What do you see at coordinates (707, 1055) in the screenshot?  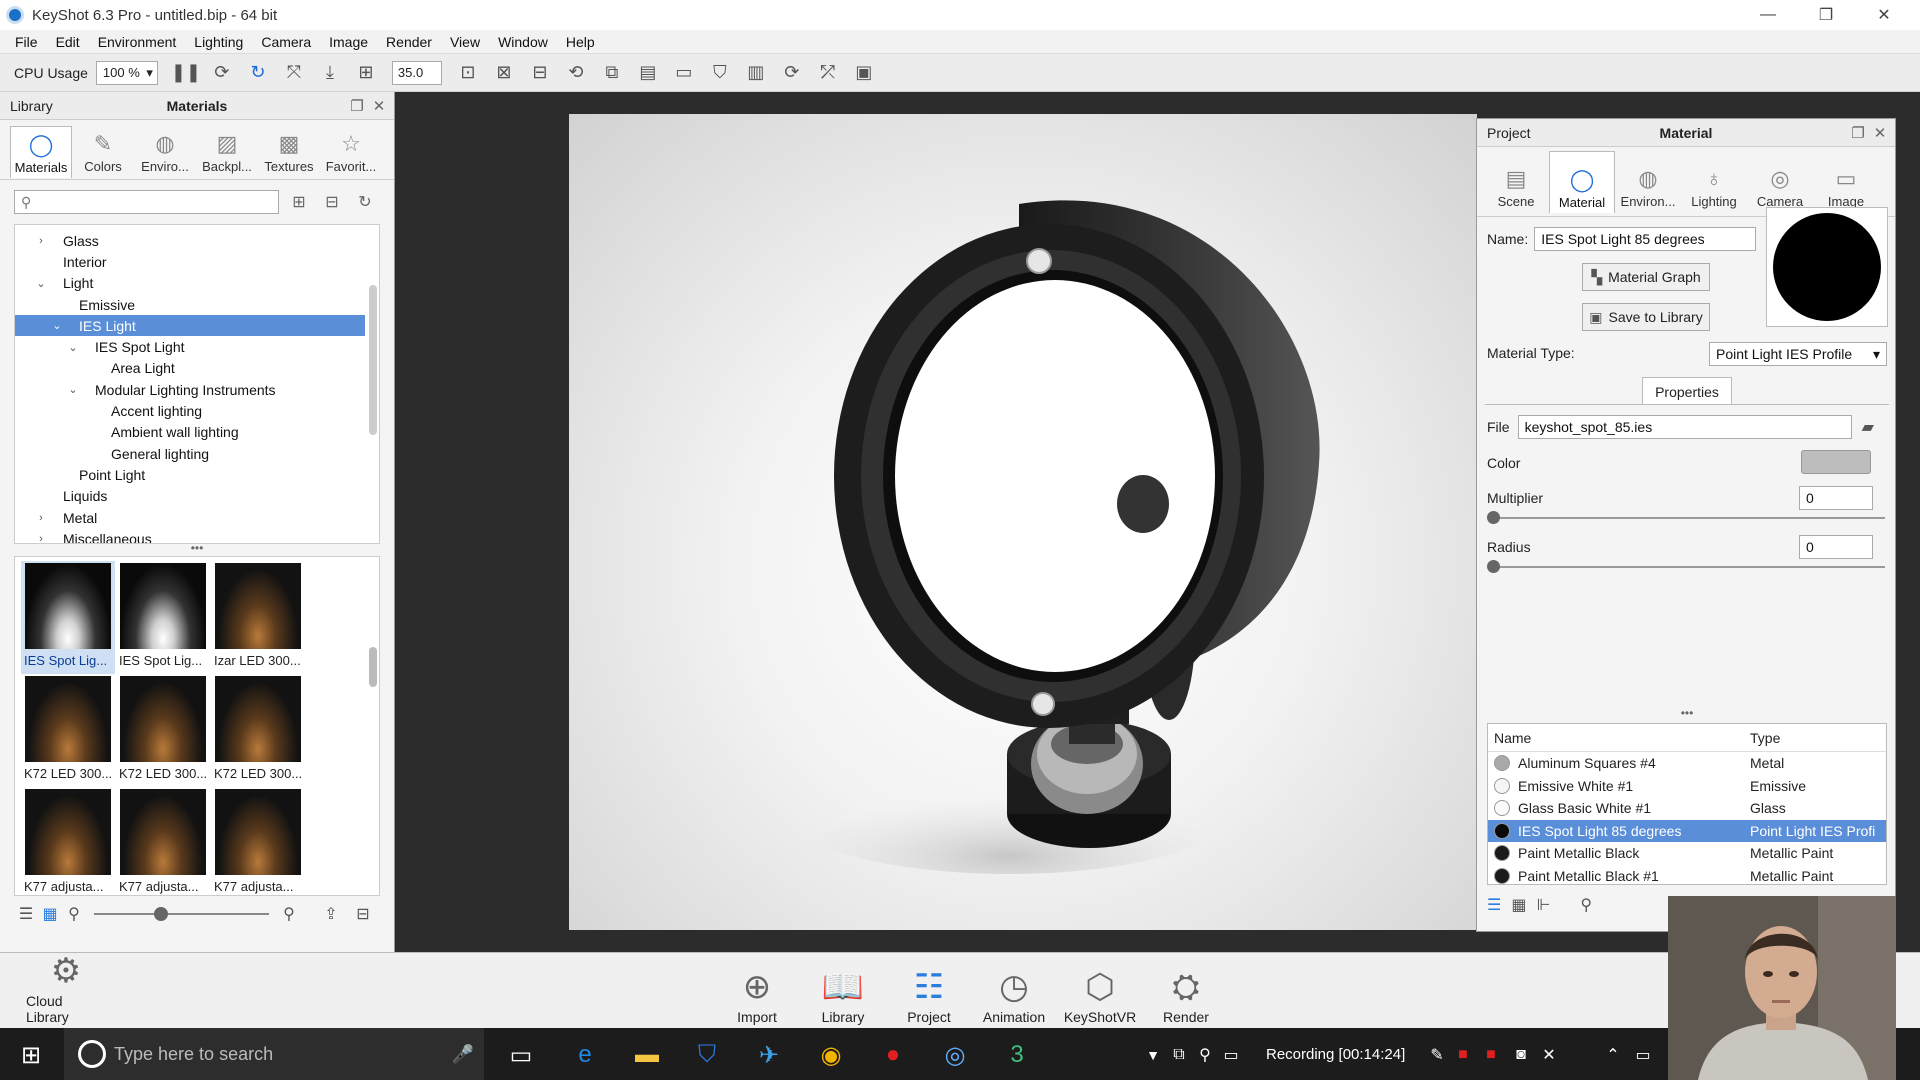 I see `security-icon: ⛉` at bounding box center [707, 1055].